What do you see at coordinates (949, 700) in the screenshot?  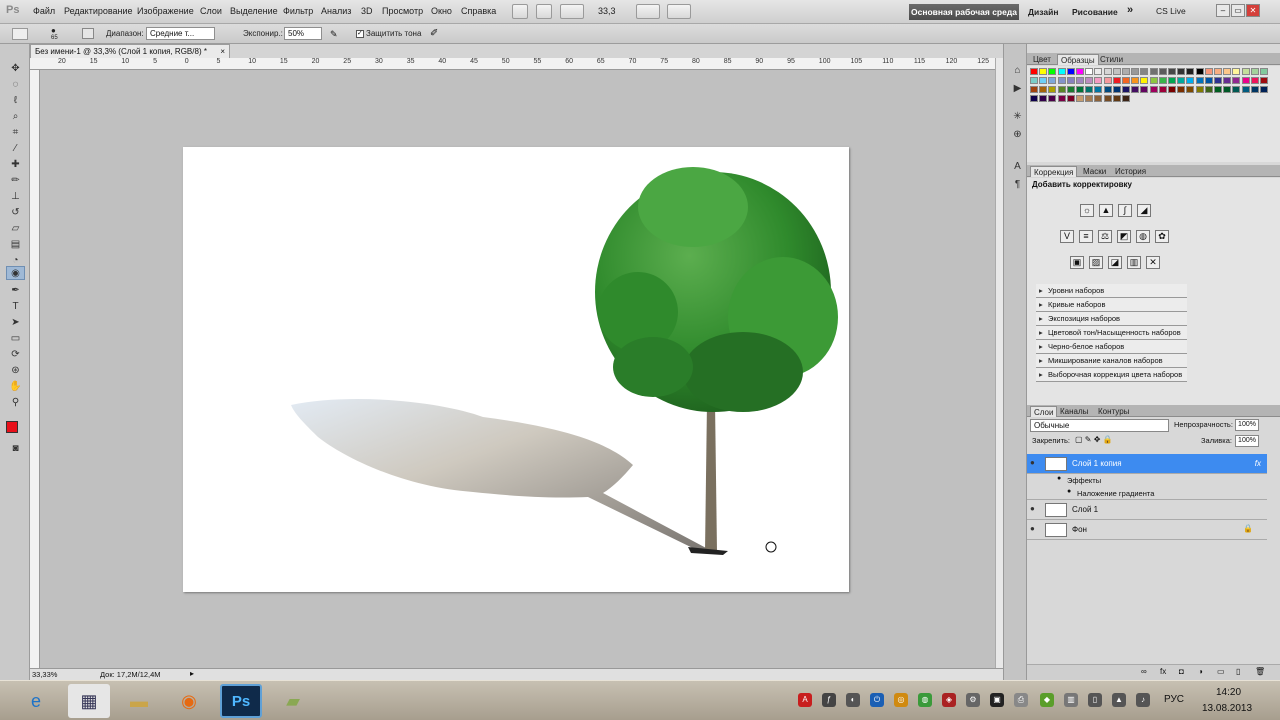 I see `tray-icon-7: ◈` at bounding box center [949, 700].